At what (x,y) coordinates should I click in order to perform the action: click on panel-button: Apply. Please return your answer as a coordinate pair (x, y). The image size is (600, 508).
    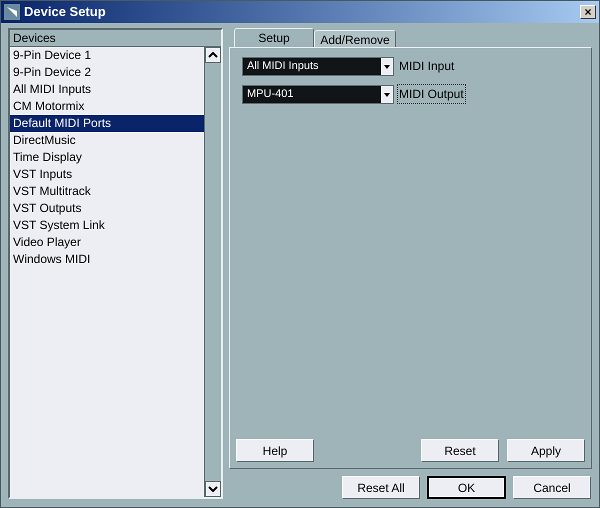
    Looking at the image, I should click on (546, 450).